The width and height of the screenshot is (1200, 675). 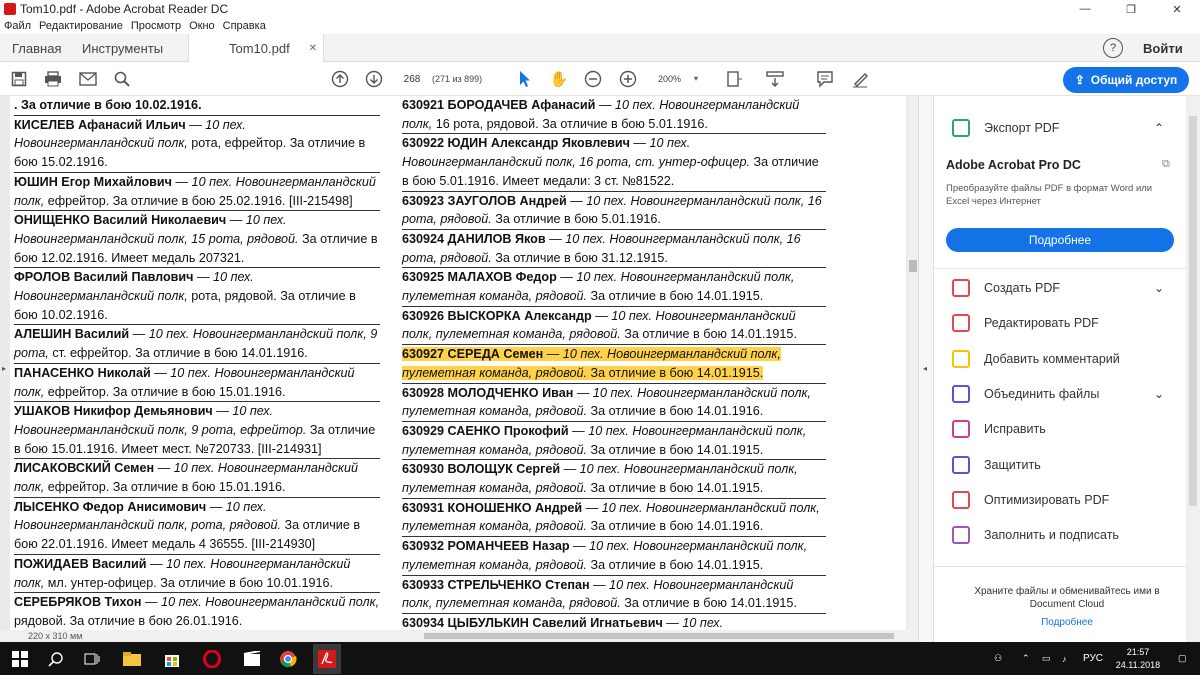 What do you see at coordinates (1060, 323) in the screenshot?
I see `tool-item: Редактировать PDF` at bounding box center [1060, 323].